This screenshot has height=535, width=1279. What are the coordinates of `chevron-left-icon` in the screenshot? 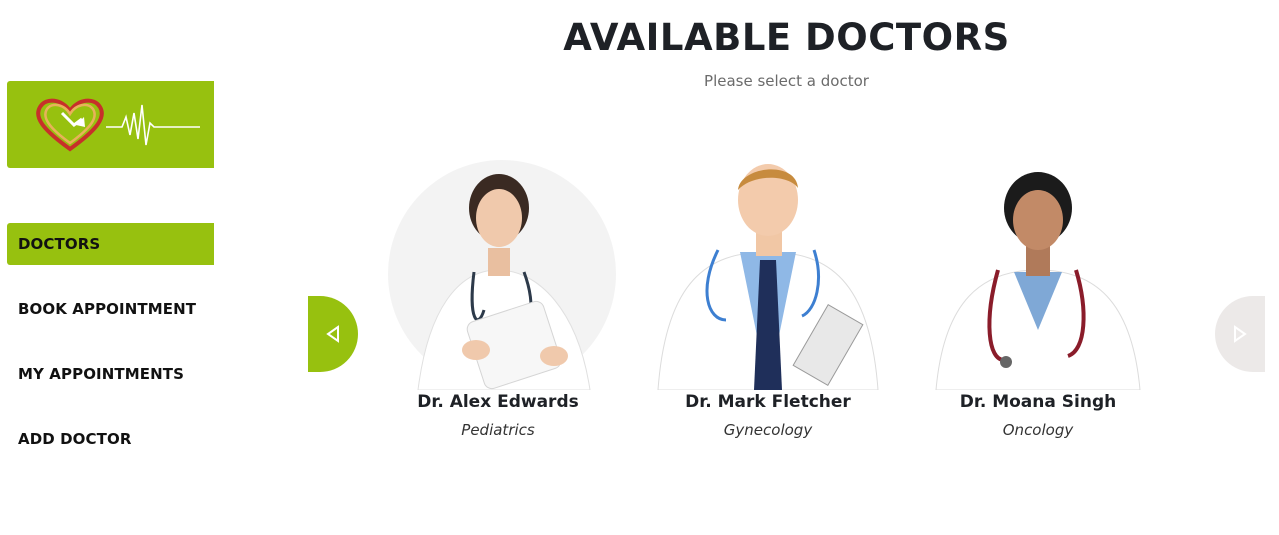 It's located at (332, 334).